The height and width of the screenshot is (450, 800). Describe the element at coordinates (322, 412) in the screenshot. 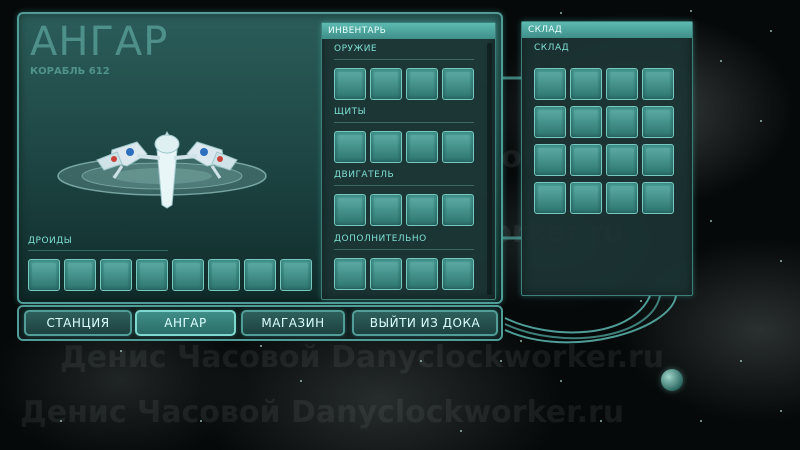

I see `watermark: Денис Часовой Danyclockworker.ru` at that location.